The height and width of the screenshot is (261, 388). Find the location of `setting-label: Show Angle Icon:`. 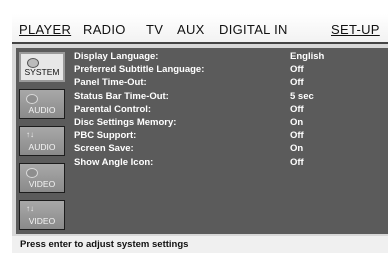

setting-label: Show Angle Icon: is located at coordinates (114, 162).